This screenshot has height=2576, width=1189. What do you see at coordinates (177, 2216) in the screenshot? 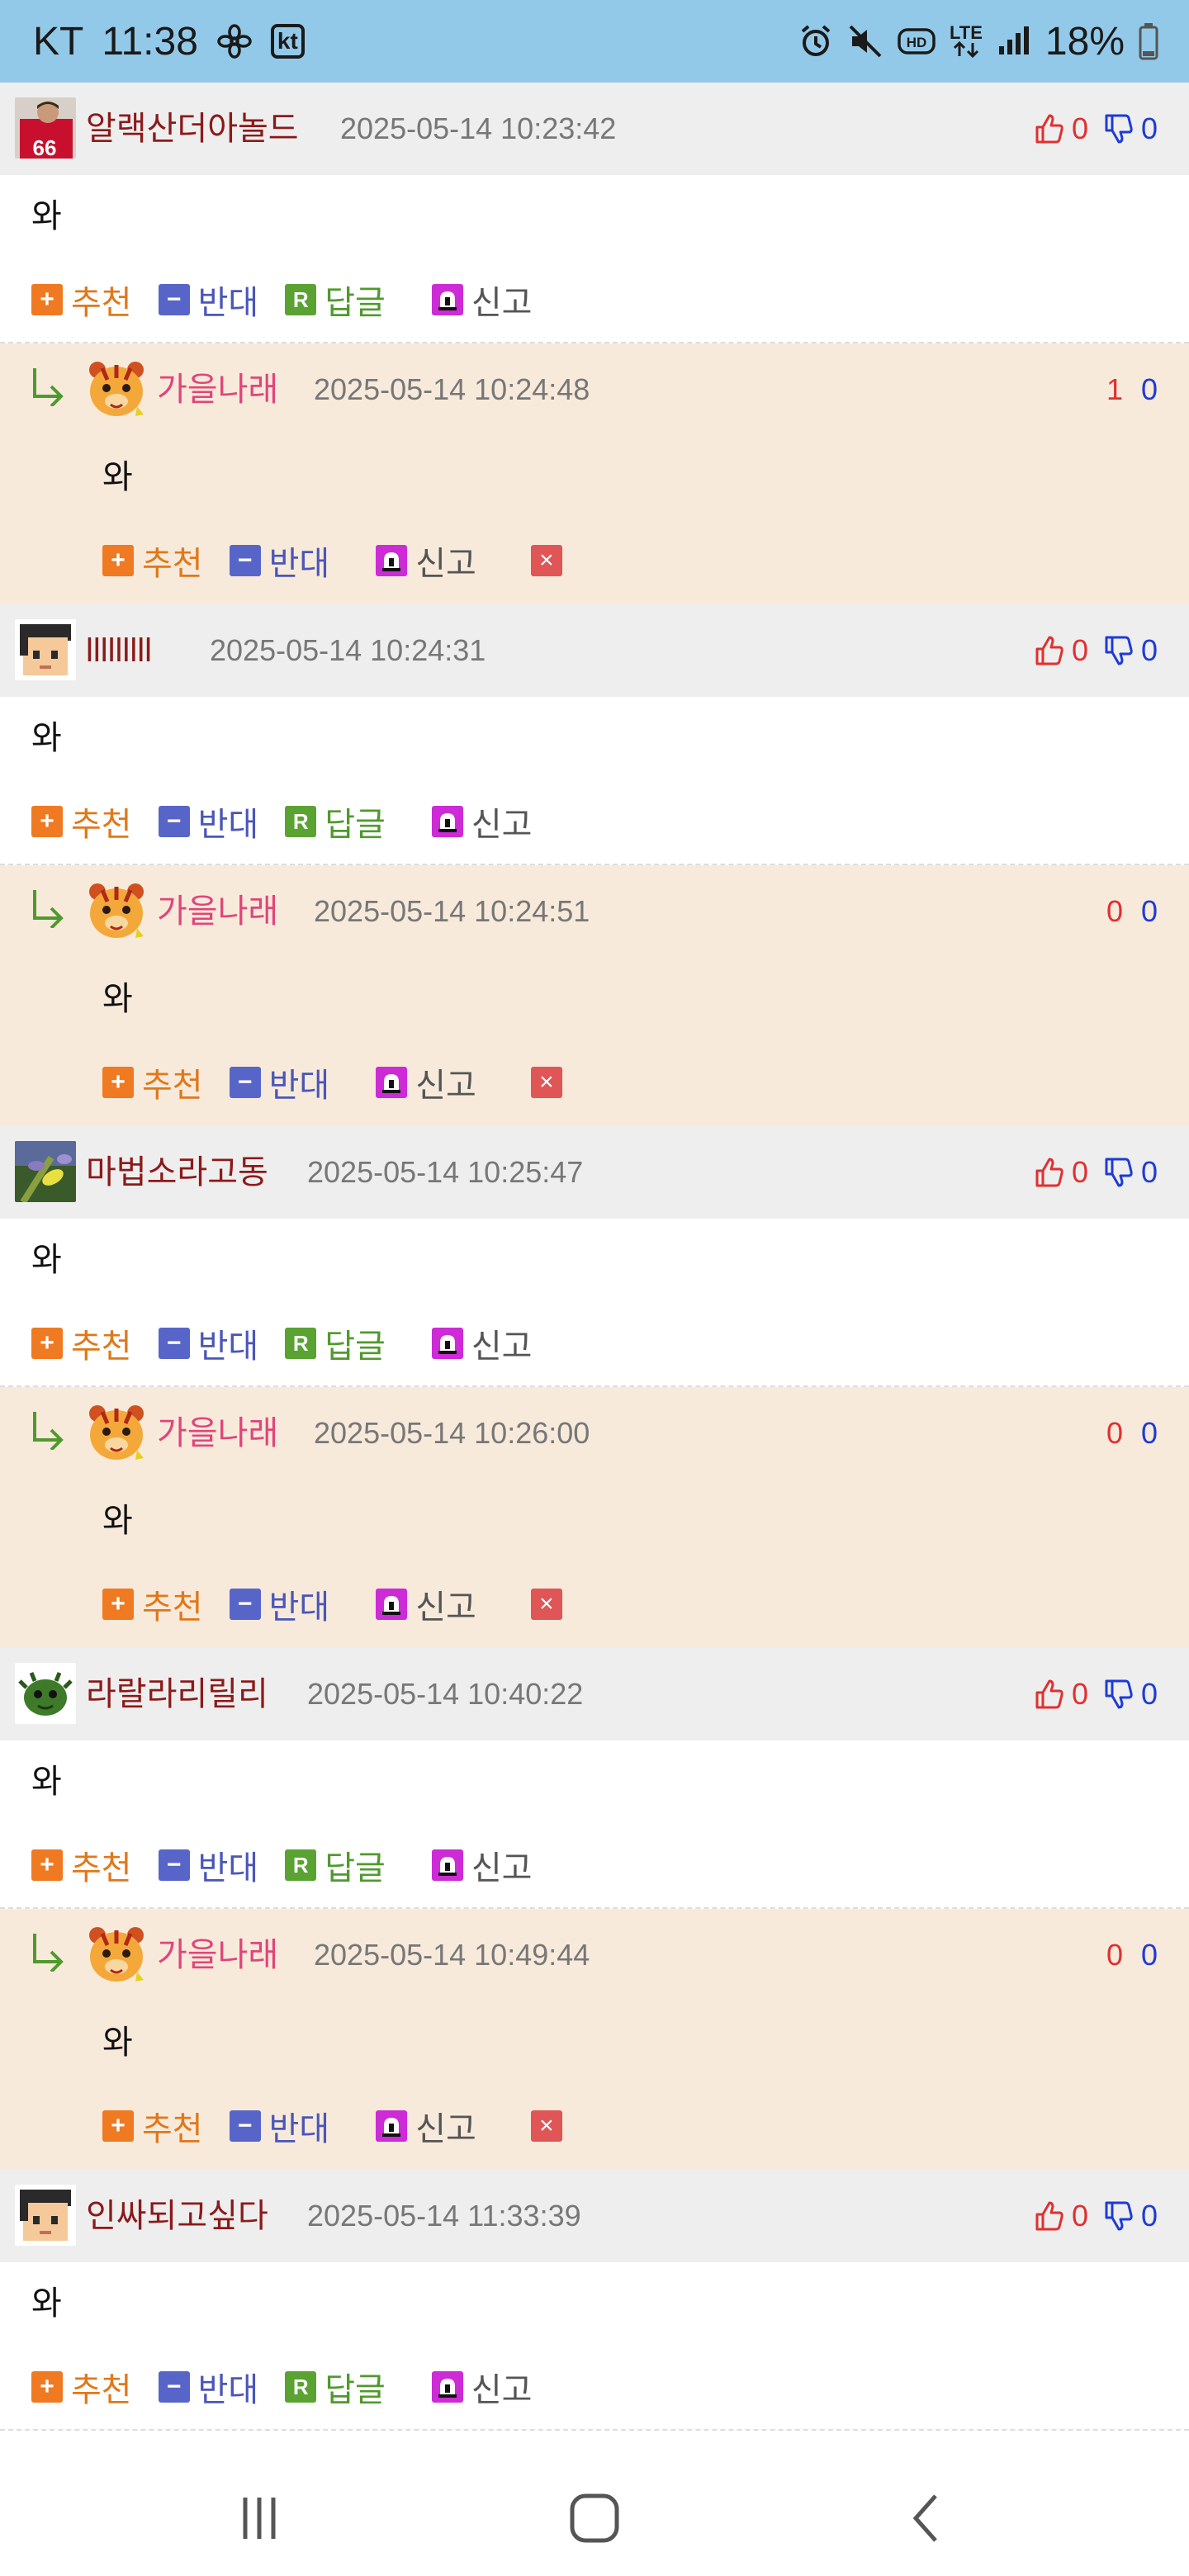
I see `nickname: 인싸되고싶다` at bounding box center [177, 2216].